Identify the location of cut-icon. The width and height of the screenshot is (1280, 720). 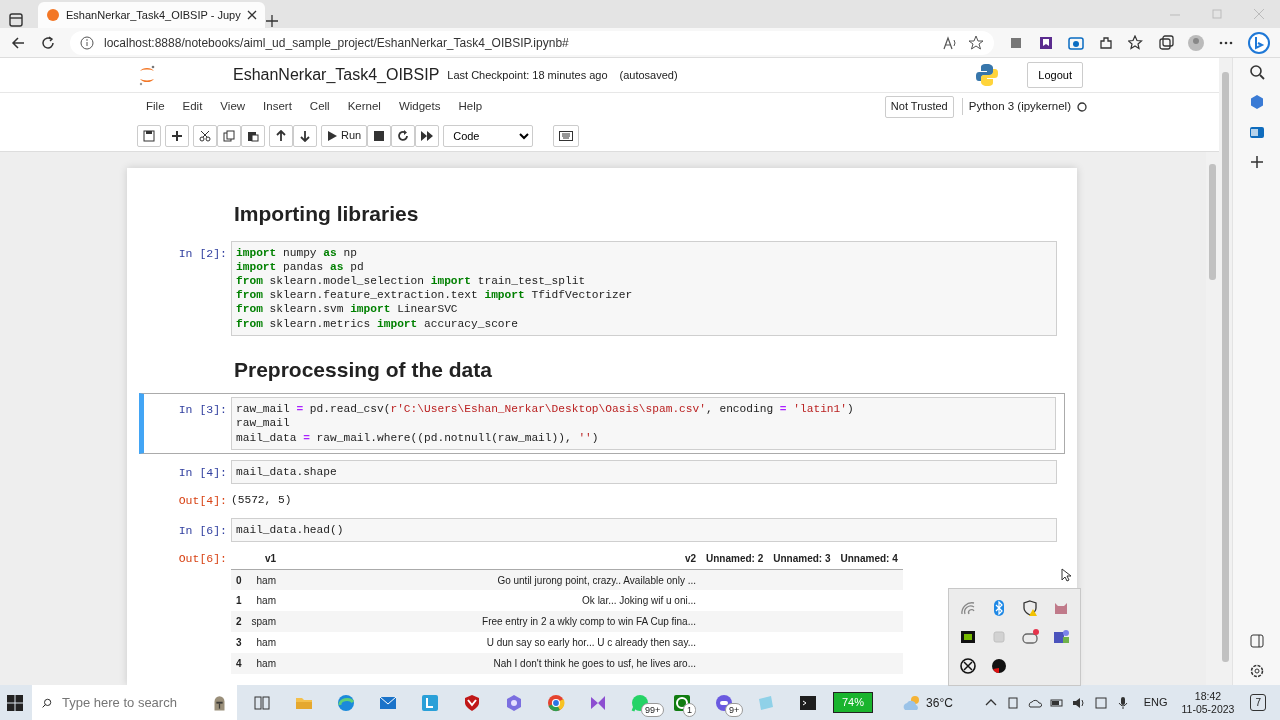
(205, 135).